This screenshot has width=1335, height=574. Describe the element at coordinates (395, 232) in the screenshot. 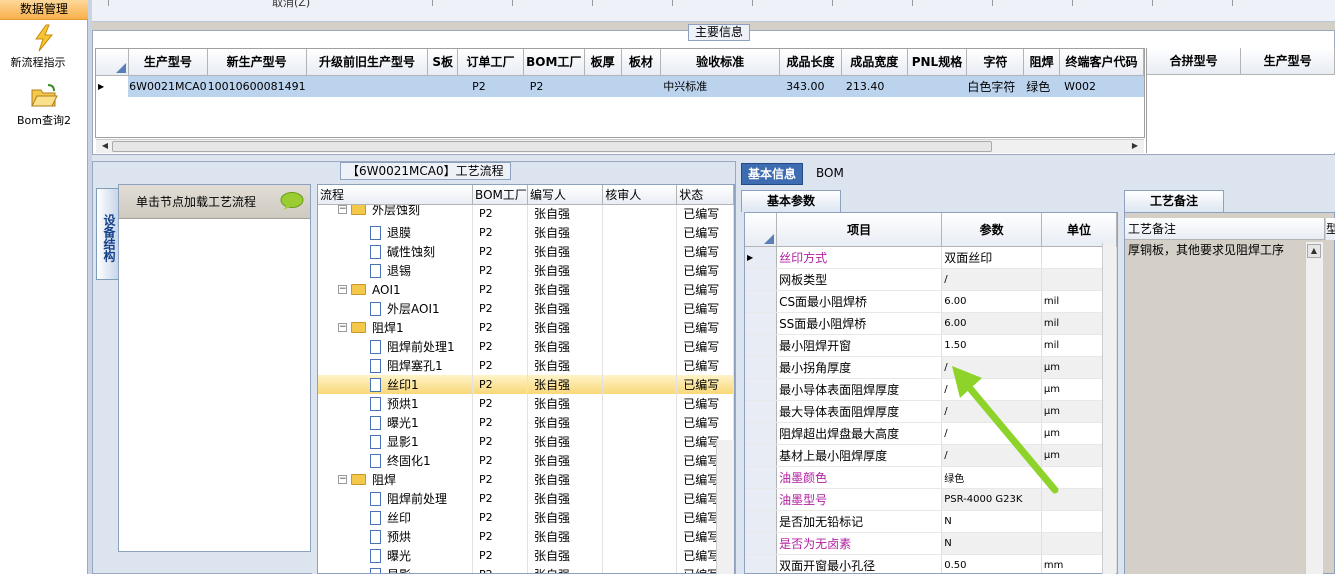

I see `tree-leaf-node: 退膜` at that location.